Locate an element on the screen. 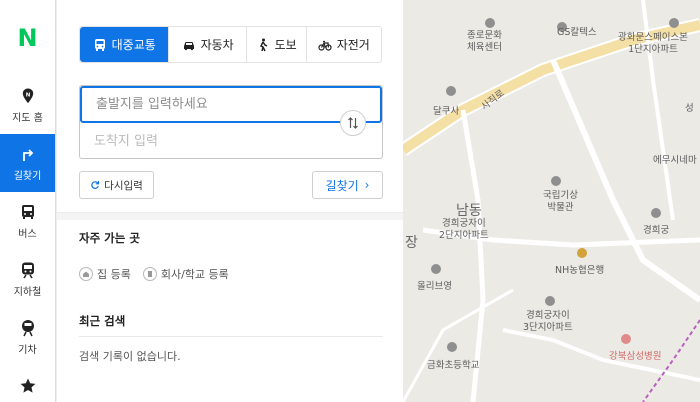 Image resolution: width=700 pixels, height=402 pixels. recent-title: 최근 검색 is located at coordinates (102, 321).